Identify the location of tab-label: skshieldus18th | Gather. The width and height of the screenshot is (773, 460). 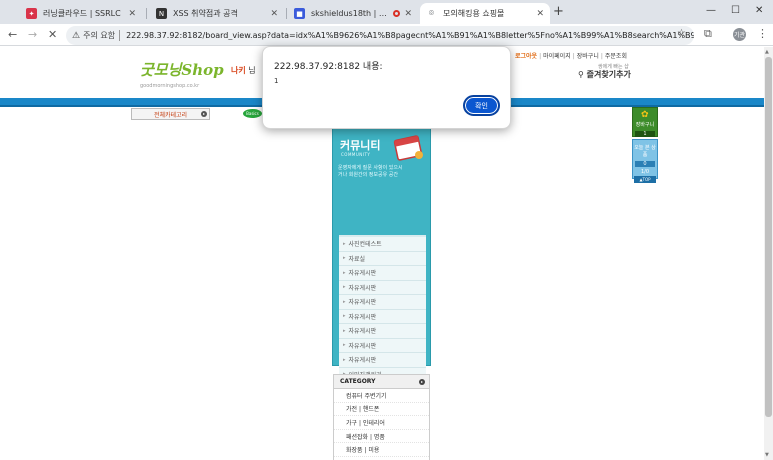
(350, 13).